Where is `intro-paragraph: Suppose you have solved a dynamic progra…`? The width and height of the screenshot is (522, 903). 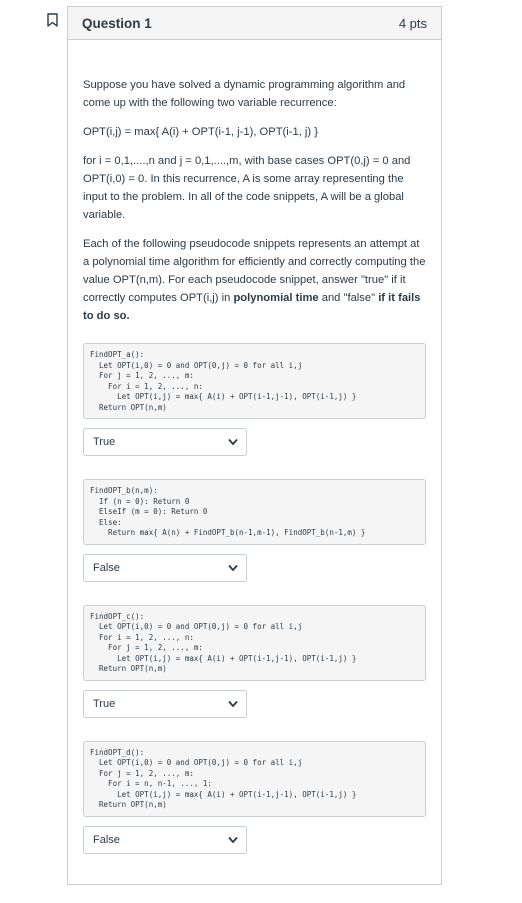
intro-paragraph: Suppose you have solved a dynamic progra… is located at coordinates (244, 94).